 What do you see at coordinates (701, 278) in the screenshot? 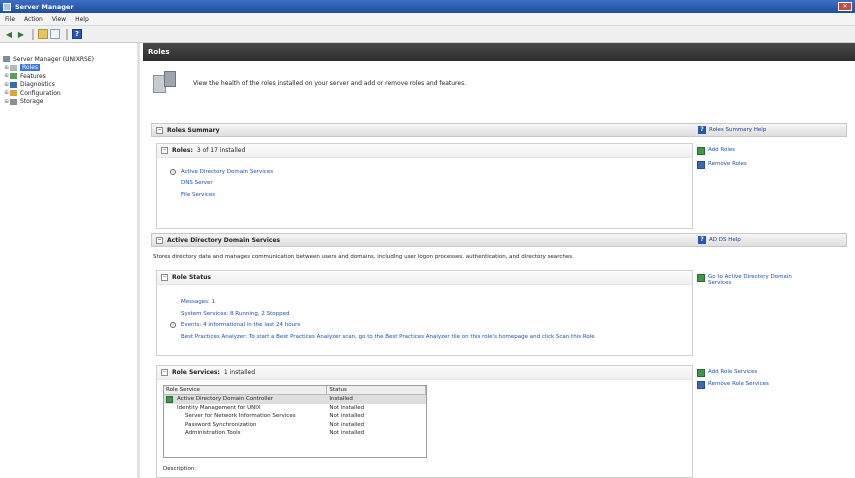
I see `go-to-icon` at bounding box center [701, 278].